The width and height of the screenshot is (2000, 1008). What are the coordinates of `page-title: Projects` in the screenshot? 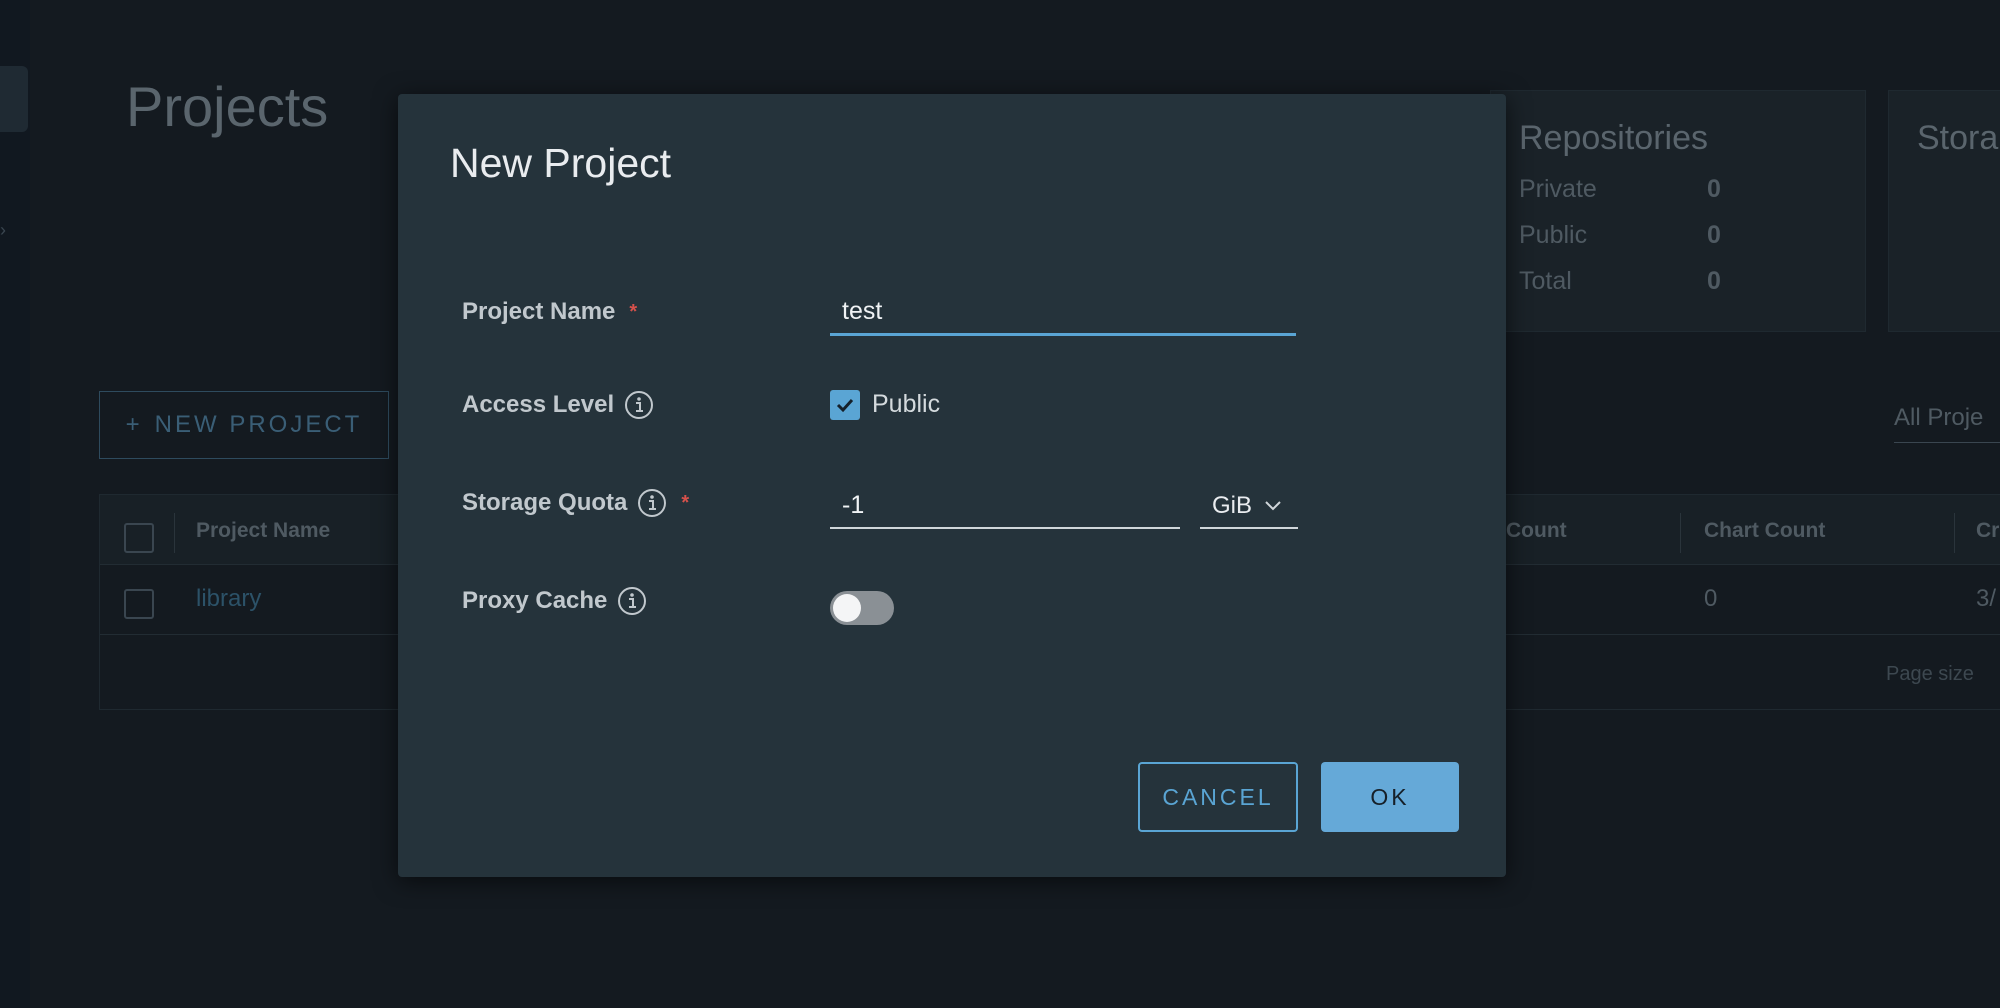 It's located at (227, 106).